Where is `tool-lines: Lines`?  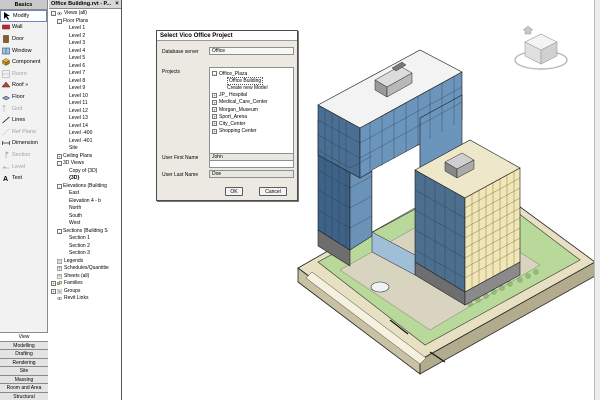
tool-lines: Lines is located at coordinates (23, 120).